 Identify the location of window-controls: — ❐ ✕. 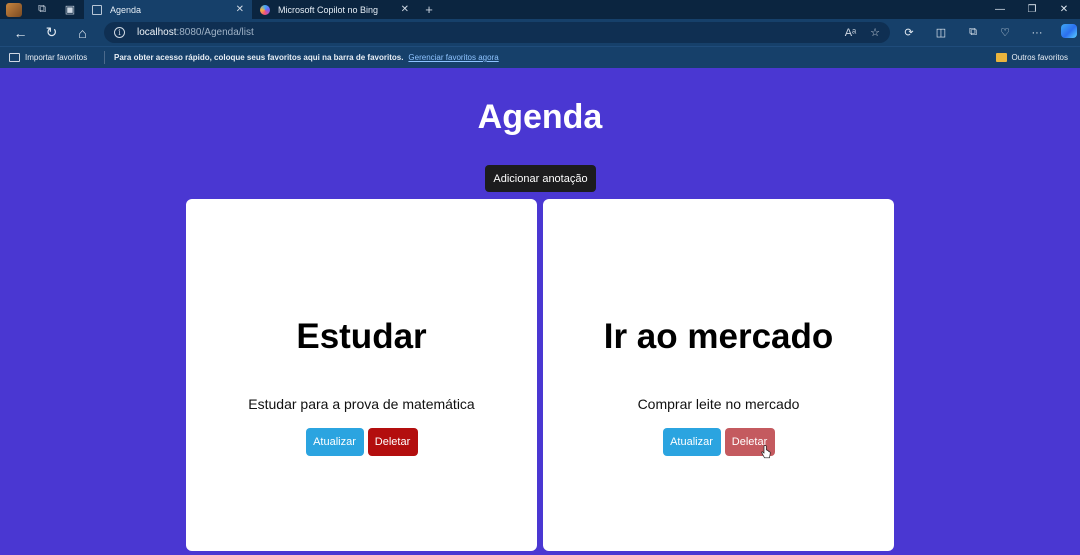
(1032, 9).